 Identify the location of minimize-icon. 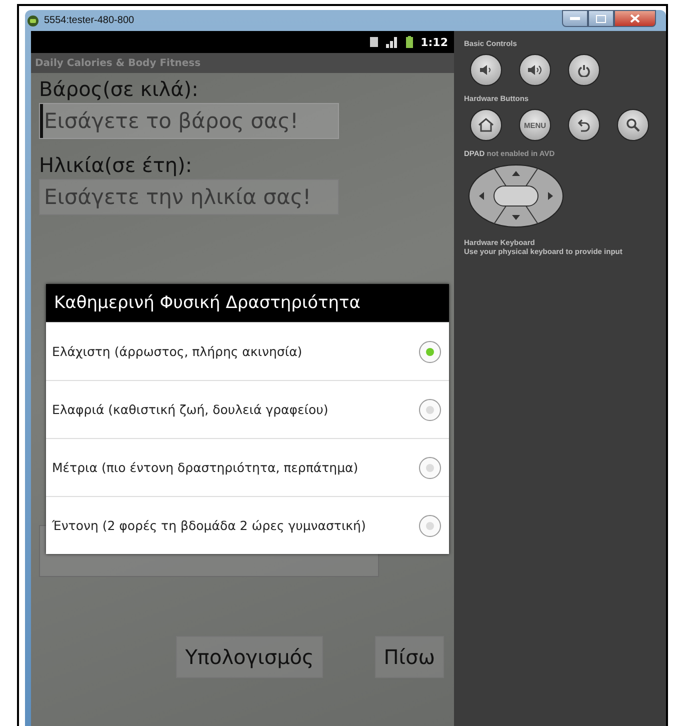
(575, 18).